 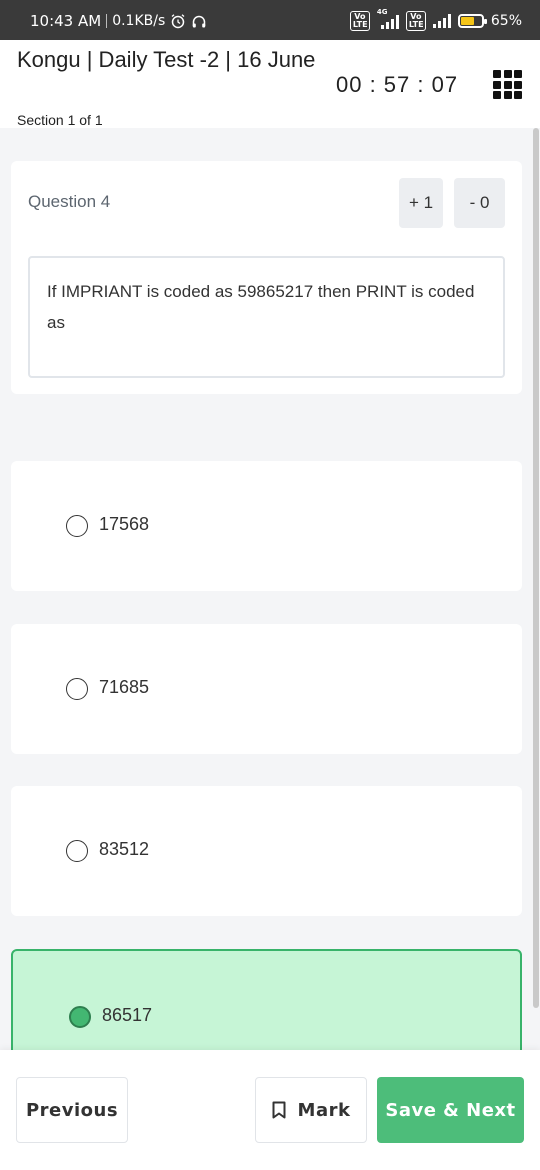 What do you see at coordinates (388, 18) in the screenshot?
I see `signal-icon: 4G` at bounding box center [388, 18].